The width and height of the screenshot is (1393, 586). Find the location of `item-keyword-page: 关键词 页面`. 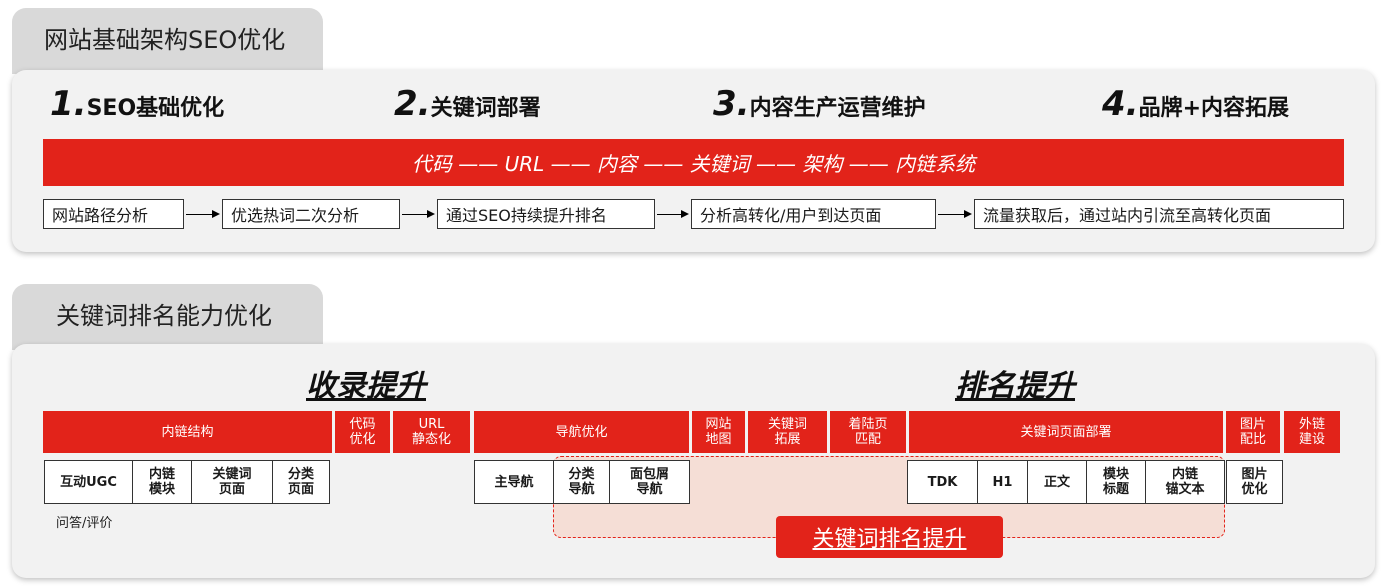

item-keyword-page: 关键词 页面 is located at coordinates (232, 482).